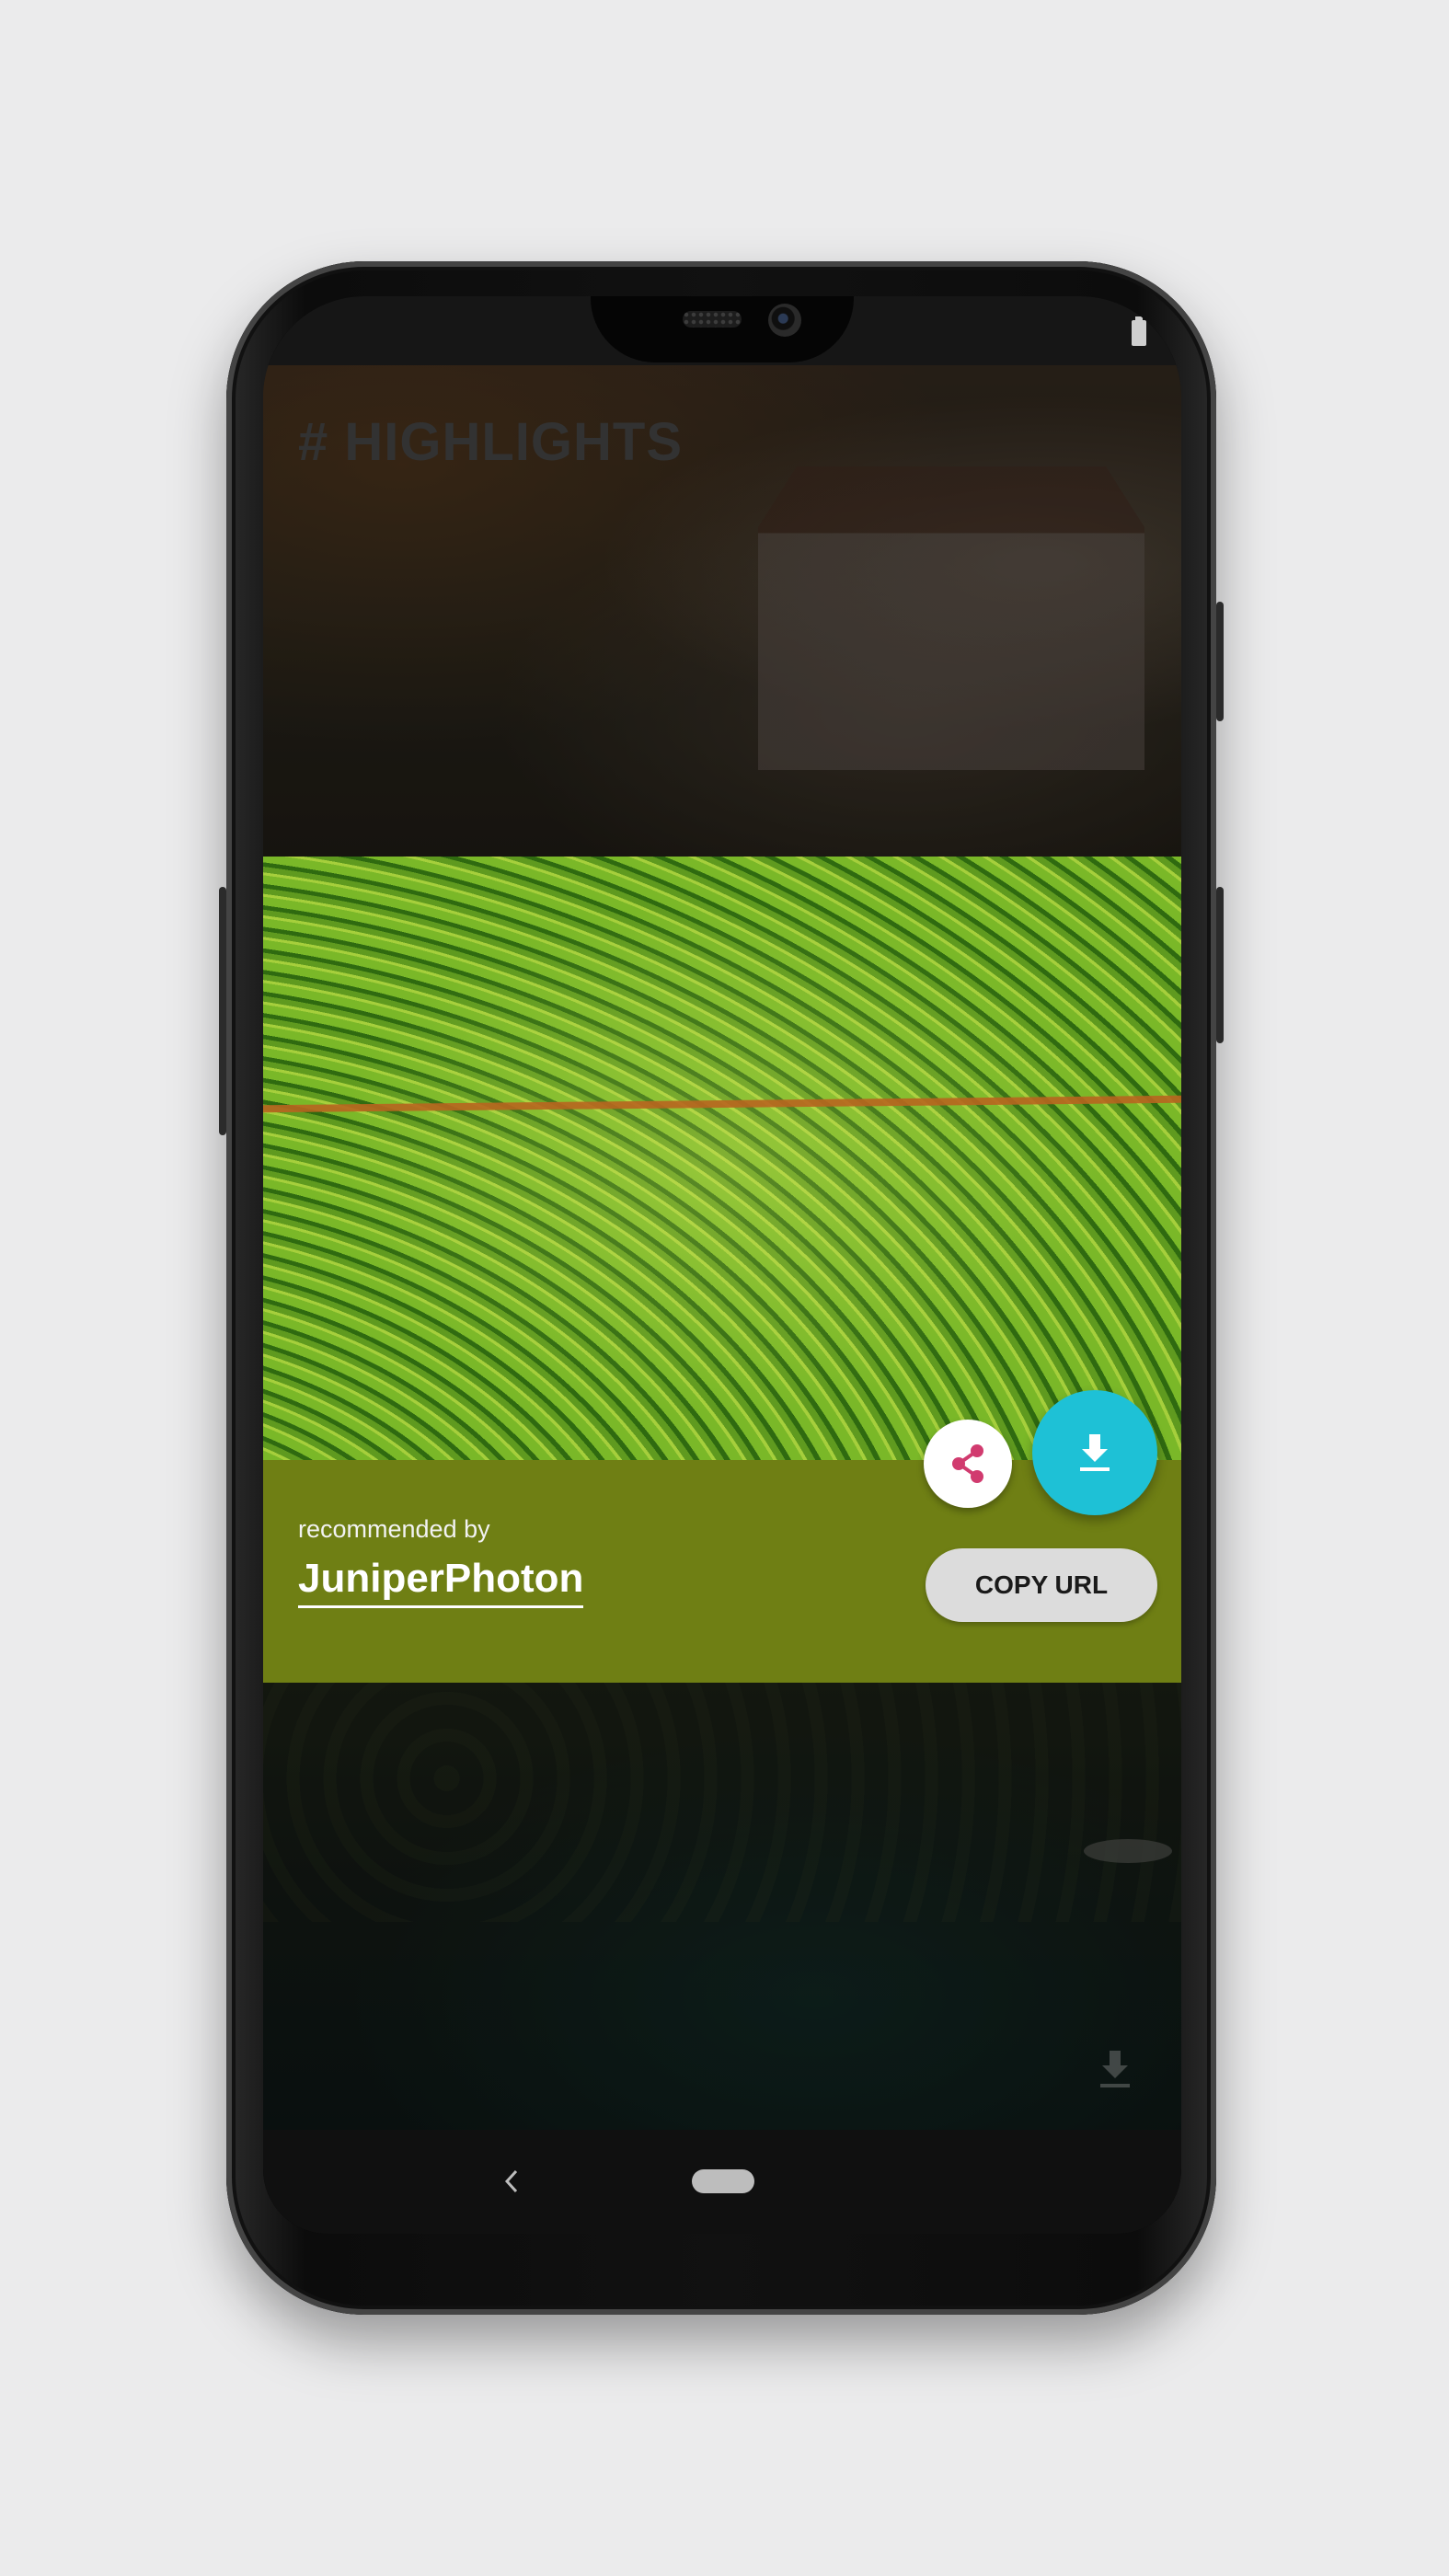  Describe the element at coordinates (441, 1582) in the screenshot. I see `author-link: JuniperPhoton` at that location.